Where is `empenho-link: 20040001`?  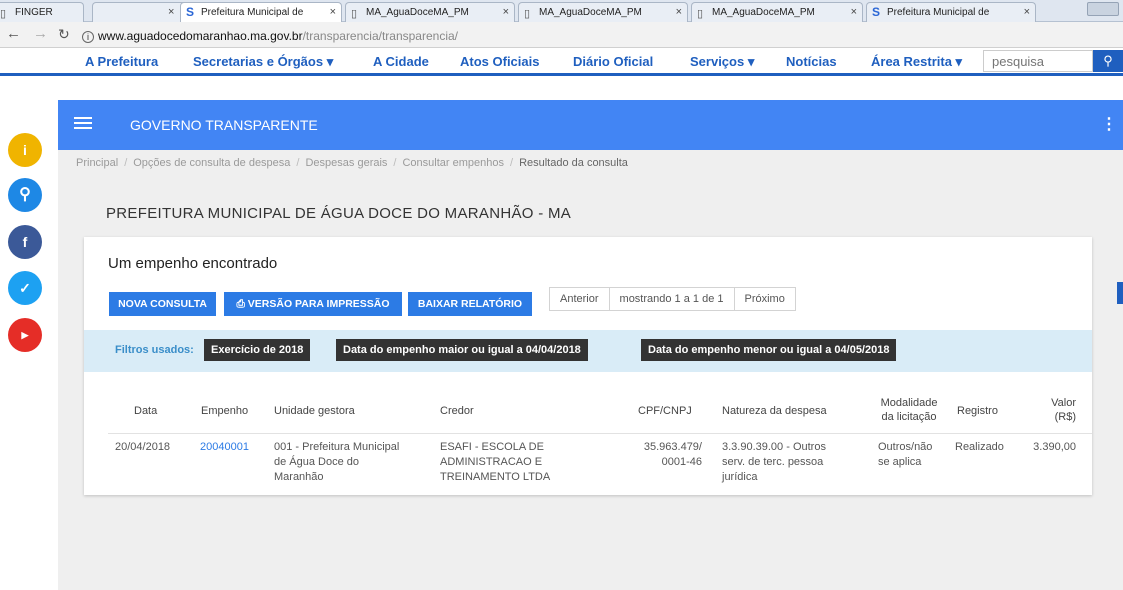 empenho-link: 20040001 is located at coordinates (224, 447).